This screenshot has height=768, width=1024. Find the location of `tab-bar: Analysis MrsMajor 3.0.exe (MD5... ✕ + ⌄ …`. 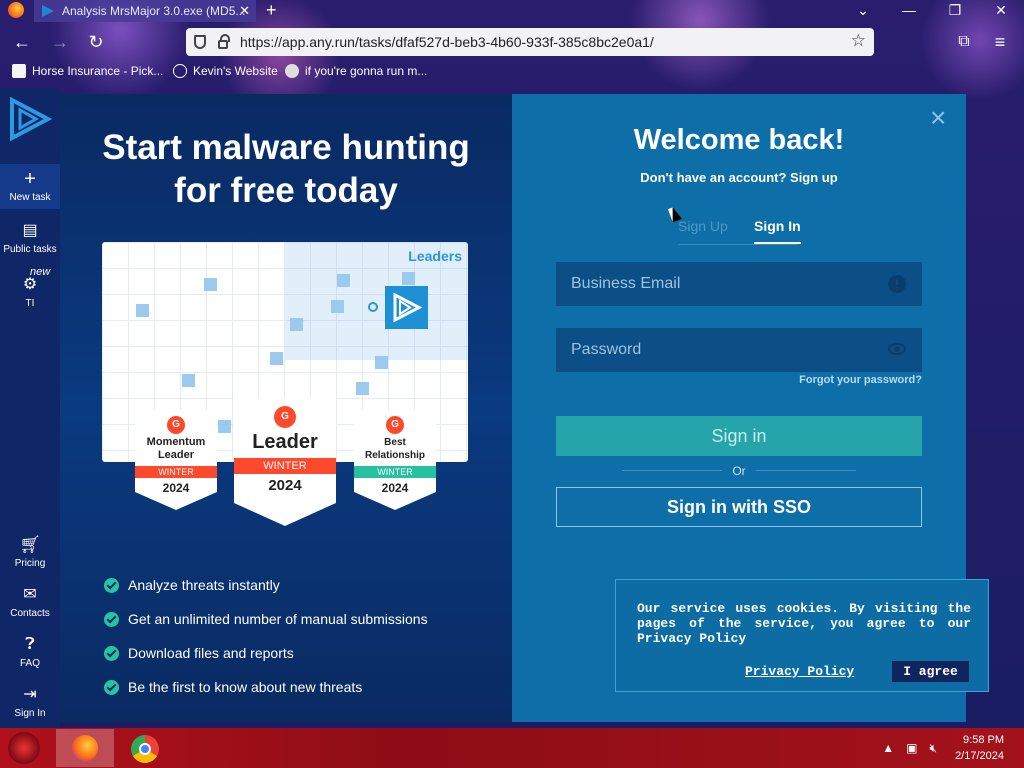

tab-bar: Analysis MrsMajor 3.0.exe (MD5... ✕ + ⌄ … is located at coordinates (512, 11).